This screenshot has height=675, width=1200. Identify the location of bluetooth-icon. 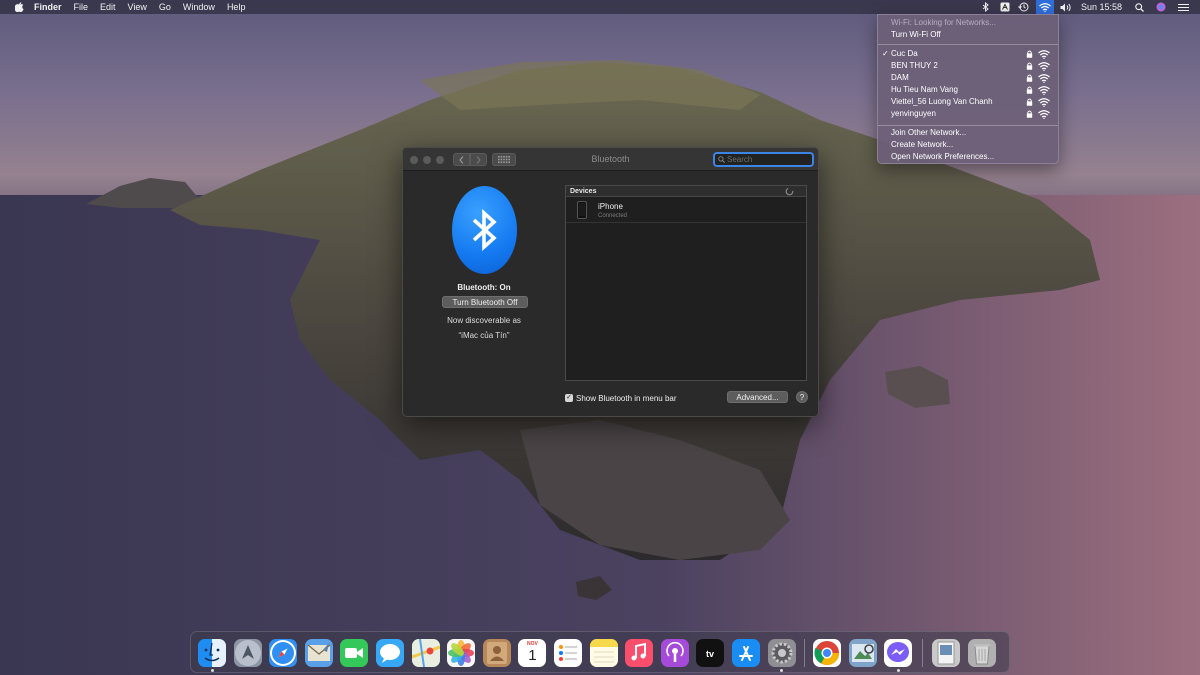
(986, 7).